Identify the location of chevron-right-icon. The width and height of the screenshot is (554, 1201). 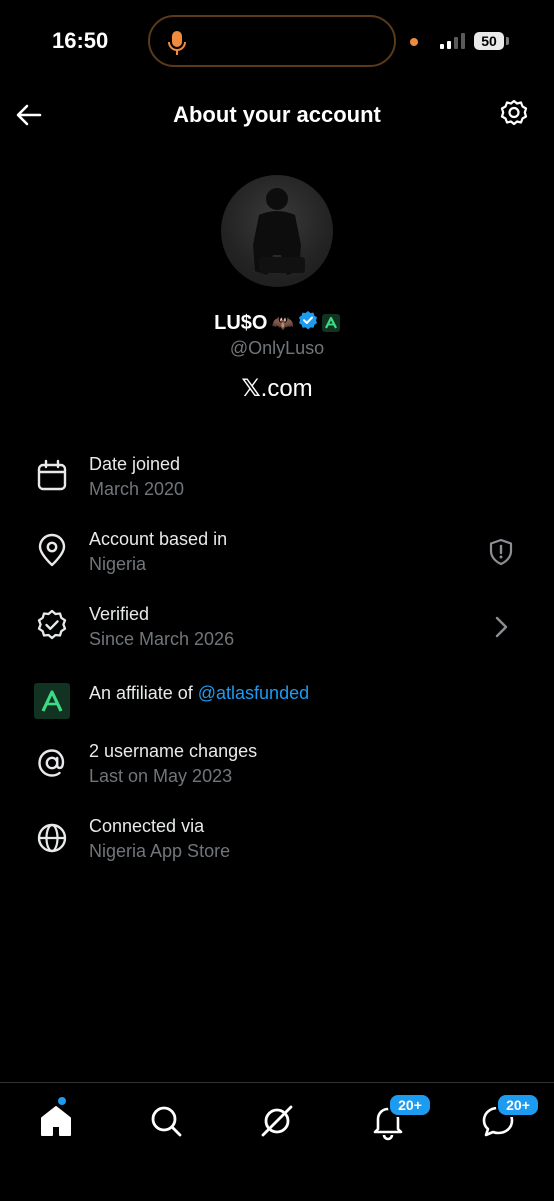
(501, 627).